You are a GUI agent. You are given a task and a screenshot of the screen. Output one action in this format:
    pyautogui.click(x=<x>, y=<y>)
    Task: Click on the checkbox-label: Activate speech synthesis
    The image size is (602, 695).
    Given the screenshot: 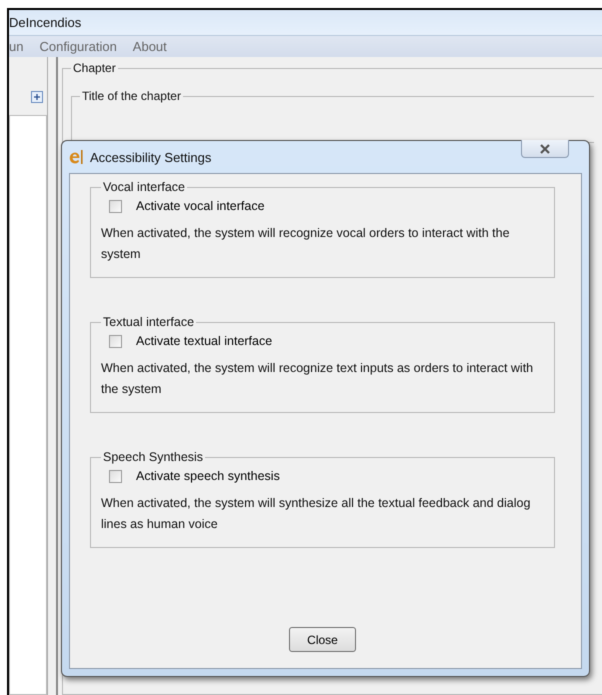 What is the action you would take?
    pyautogui.click(x=208, y=476)
    